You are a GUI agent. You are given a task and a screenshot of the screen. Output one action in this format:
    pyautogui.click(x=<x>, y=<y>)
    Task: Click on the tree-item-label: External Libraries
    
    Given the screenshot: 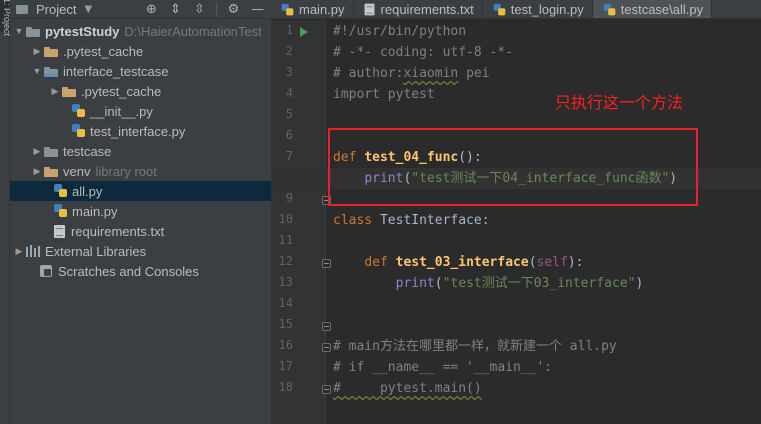 What is the action you would take?
    pyautogui.click(x=96, y=251)
    